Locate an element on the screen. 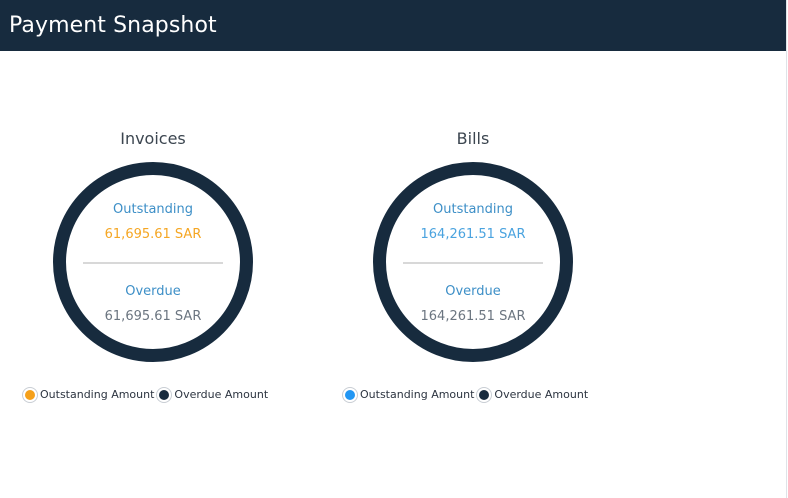  blue-dot-icon is located at coordinates (350, 394).